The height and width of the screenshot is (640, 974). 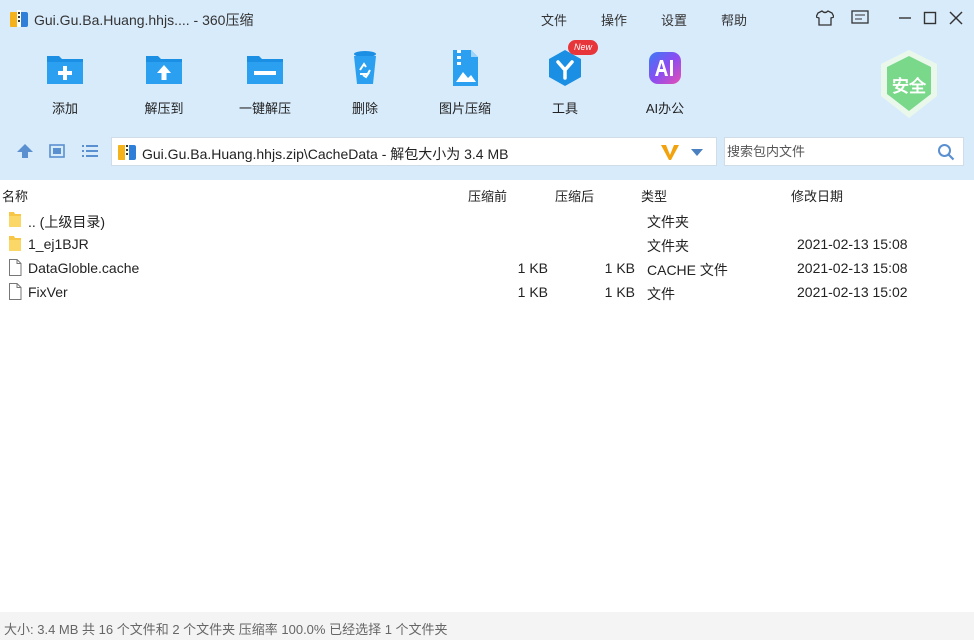 What do you see at coordinates (487, 220) in the screenshot?
I see `list-item: .. (上级目录) 文件夹` at bounding box center [487, 220].